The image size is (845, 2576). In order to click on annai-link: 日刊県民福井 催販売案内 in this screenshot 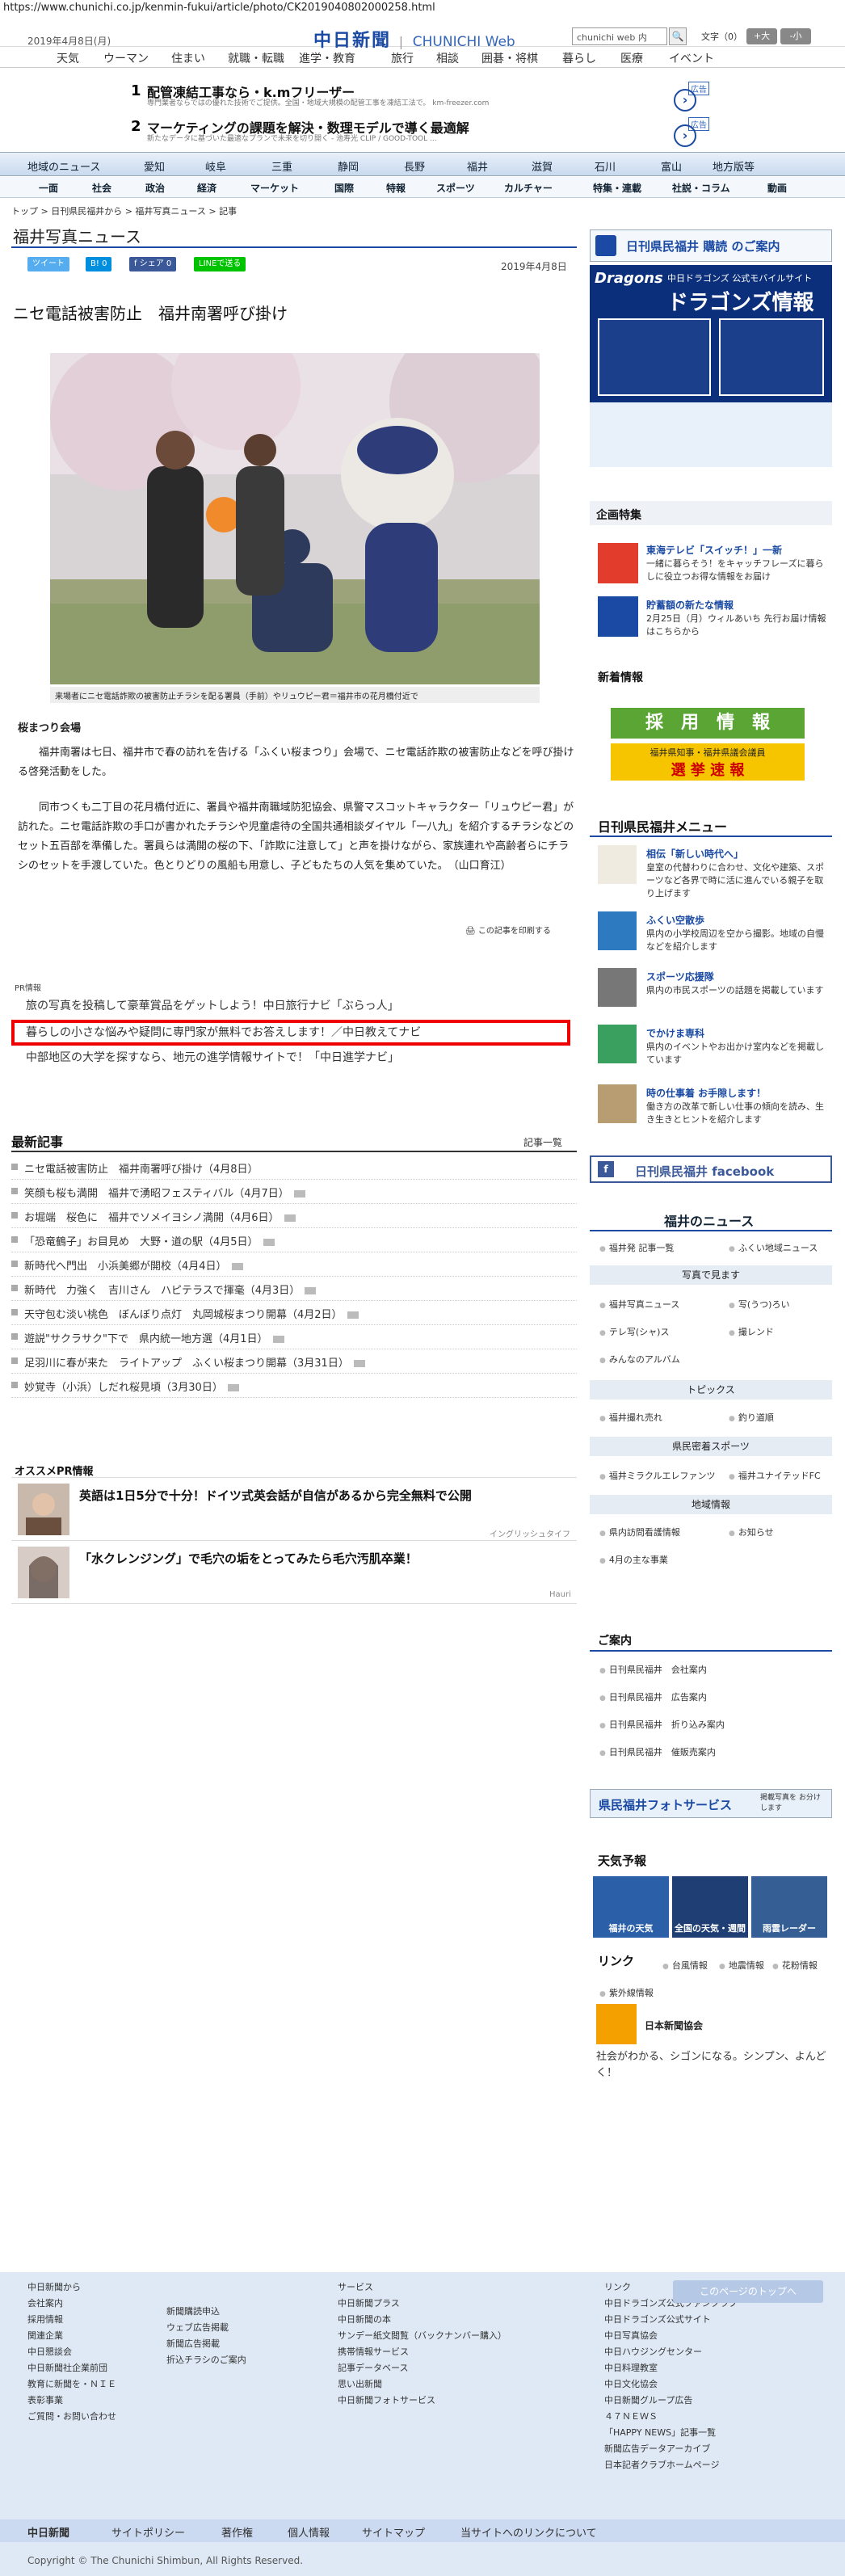, I will do `click(658, 1751)`.